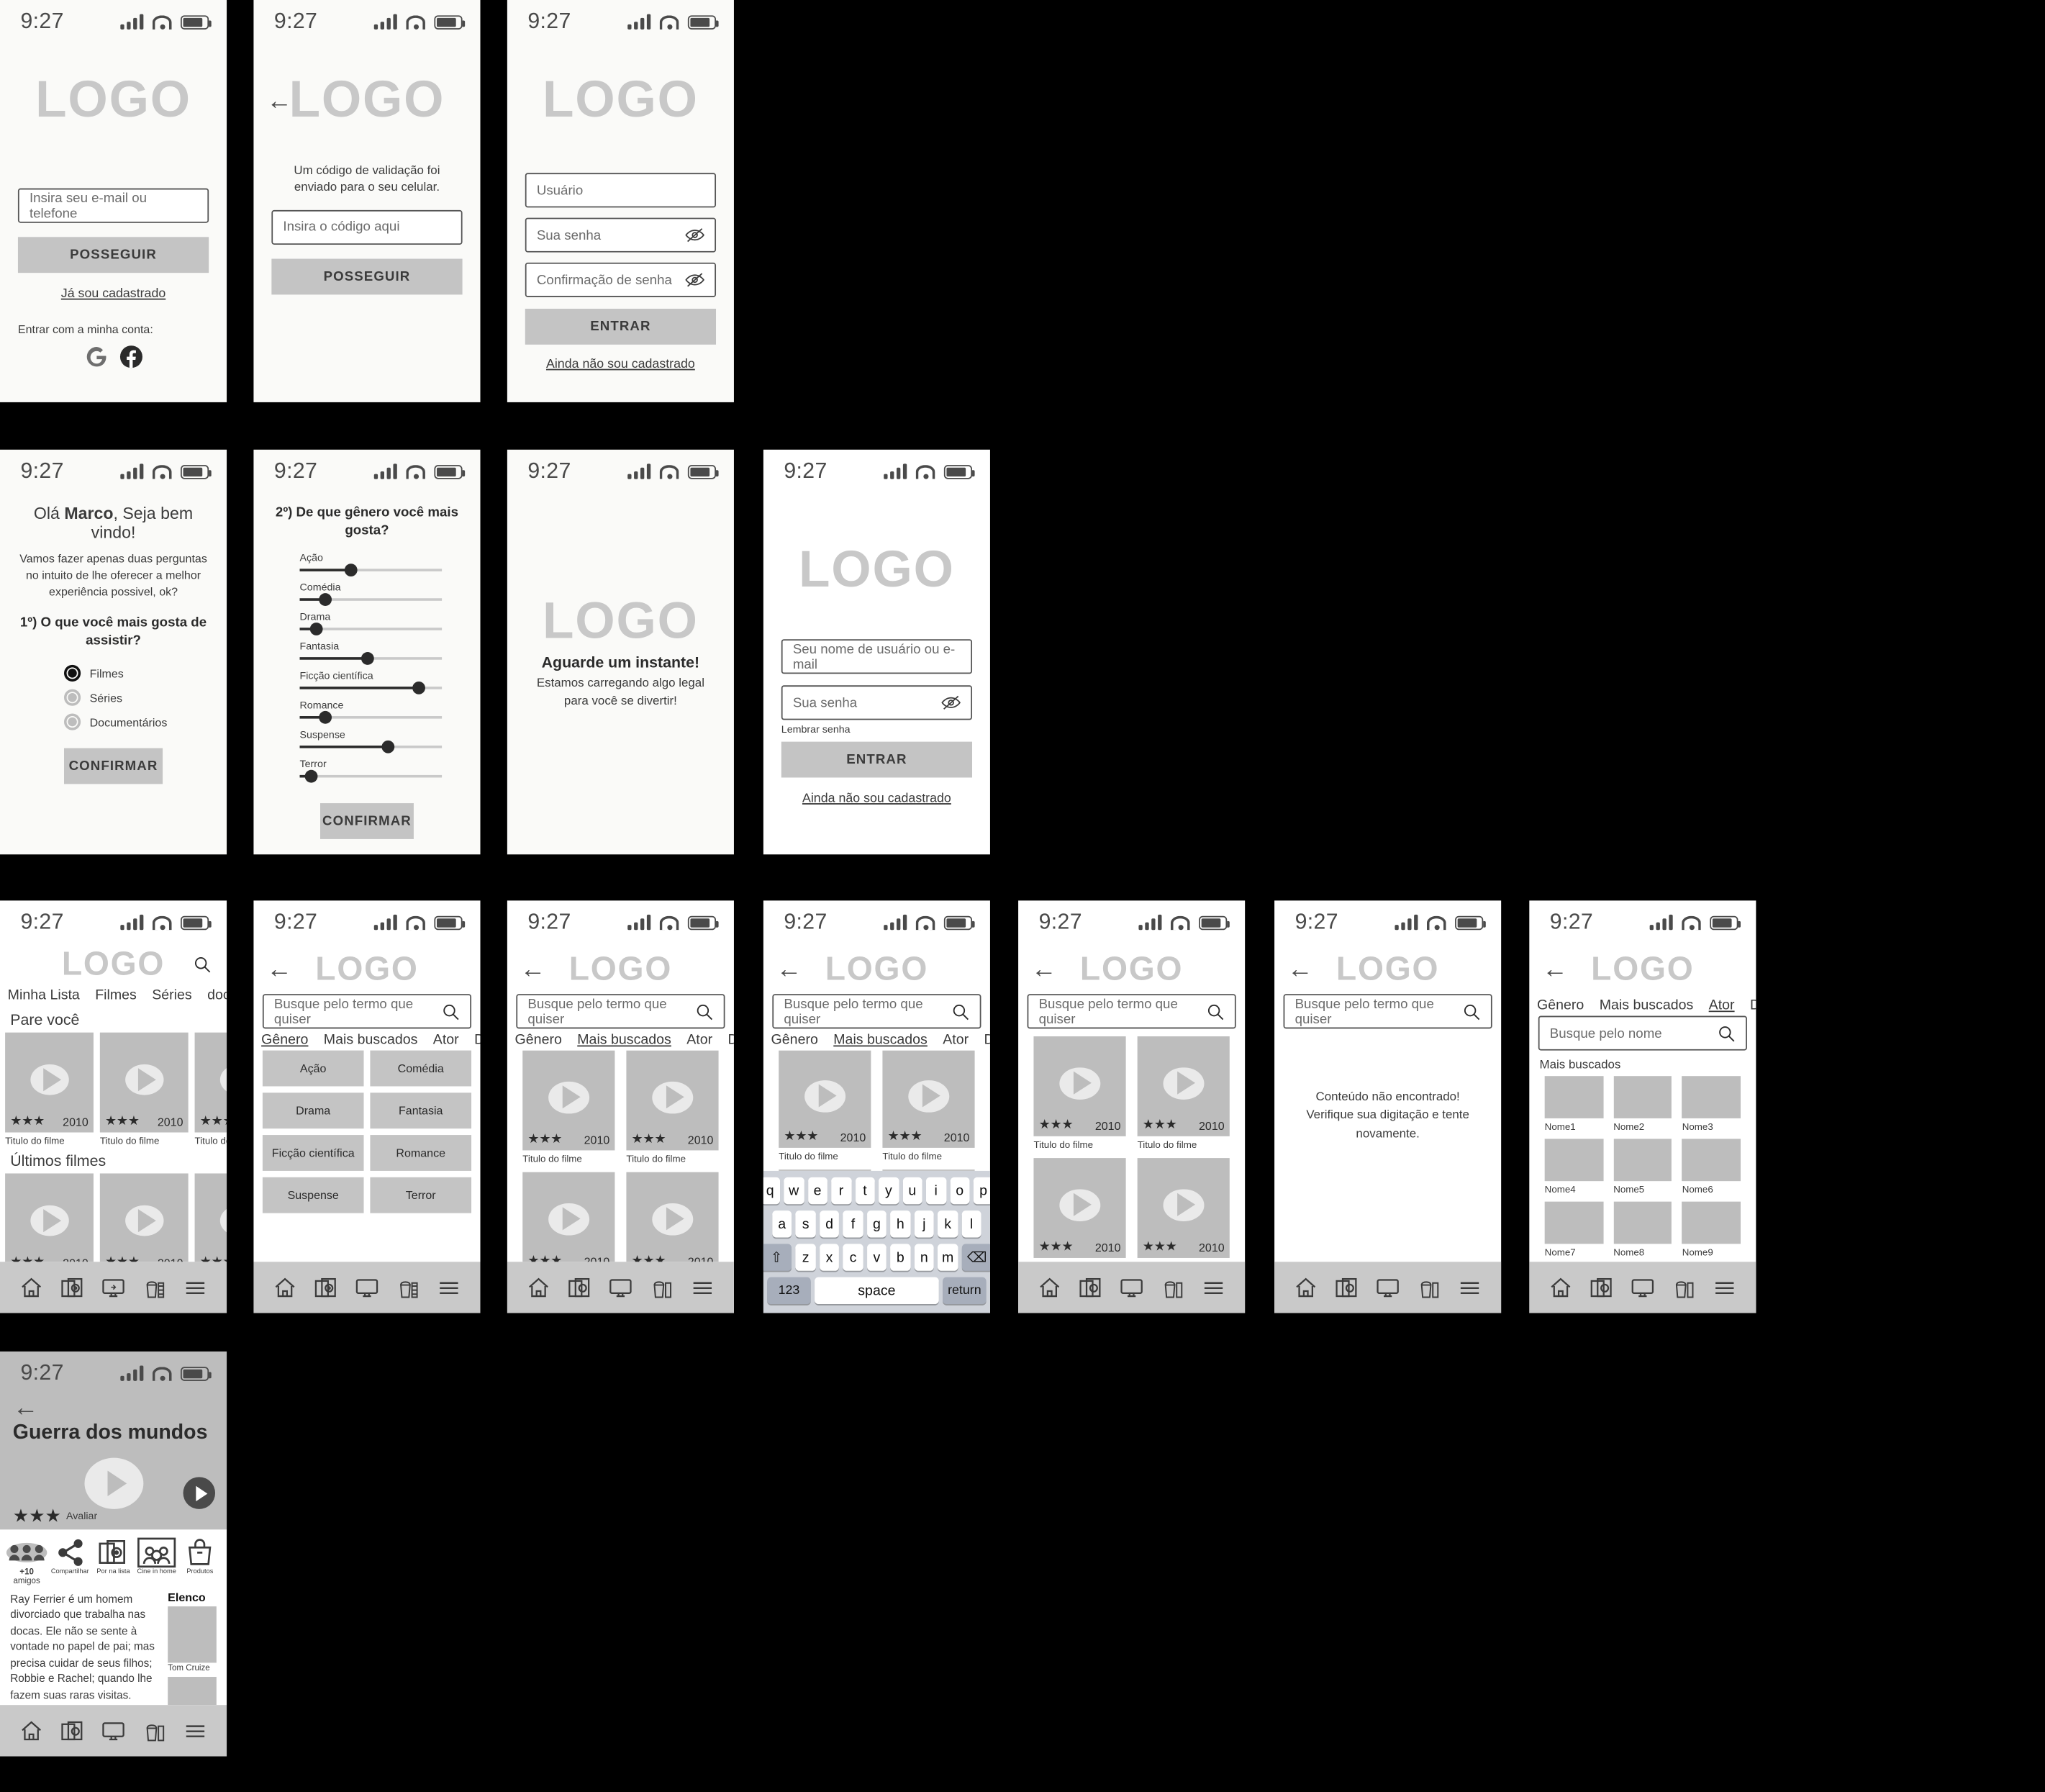 The image size is (2045, 1792). Describe the element at coordinates (37, 1517) in the screenshot. I see `movie-stars: ★★★` at that location.